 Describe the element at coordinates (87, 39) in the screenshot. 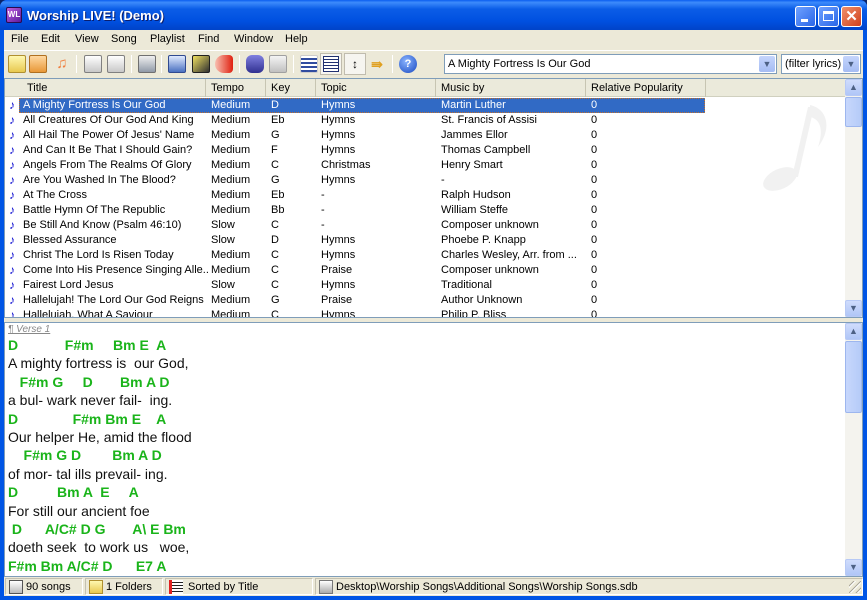

I see `menu-view: View` at that location.